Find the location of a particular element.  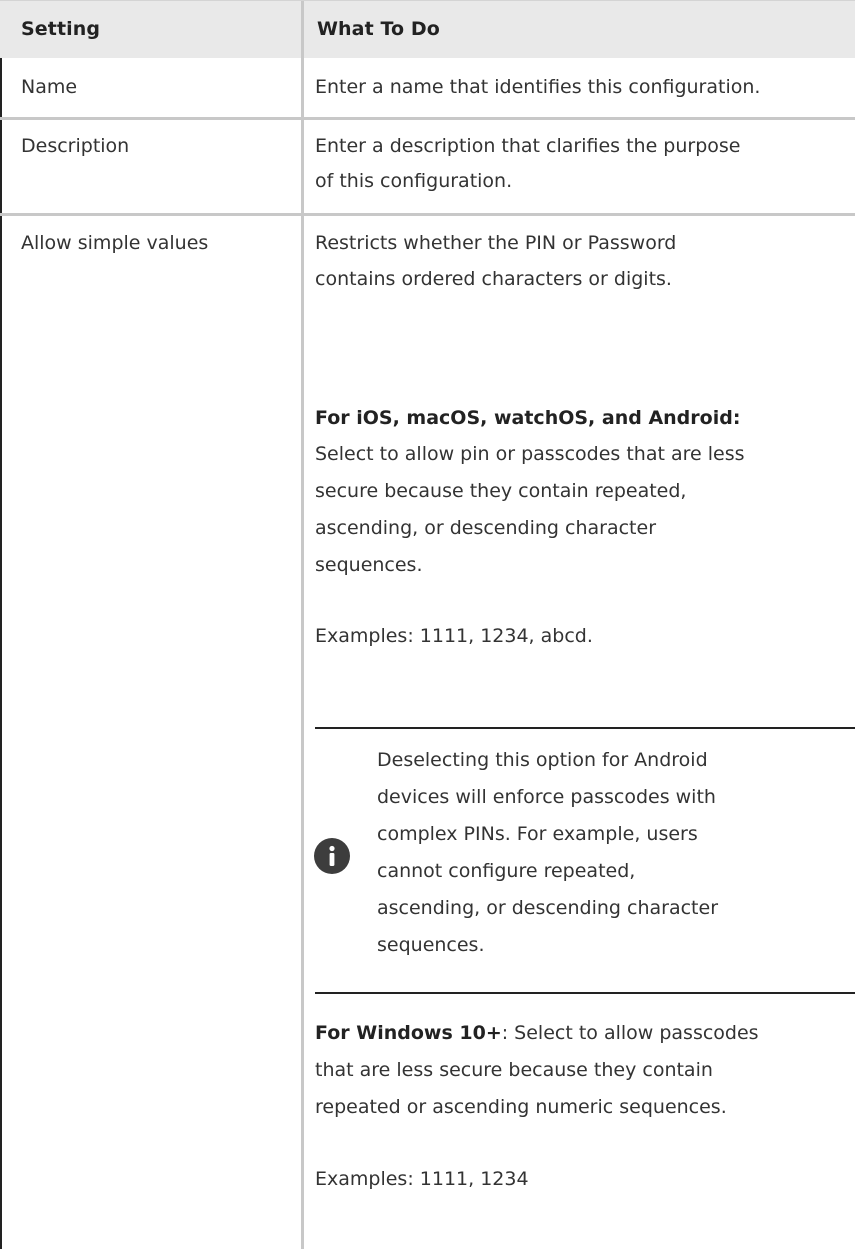

note-bottom-rule is located at coordinates (585, 993).